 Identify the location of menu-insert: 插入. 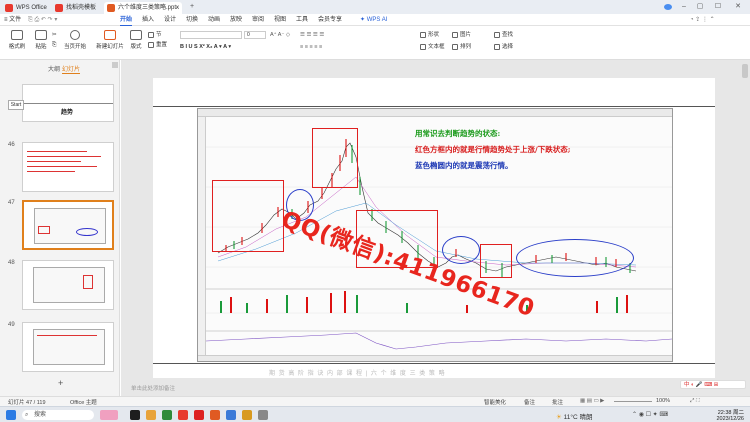
(148, 20).